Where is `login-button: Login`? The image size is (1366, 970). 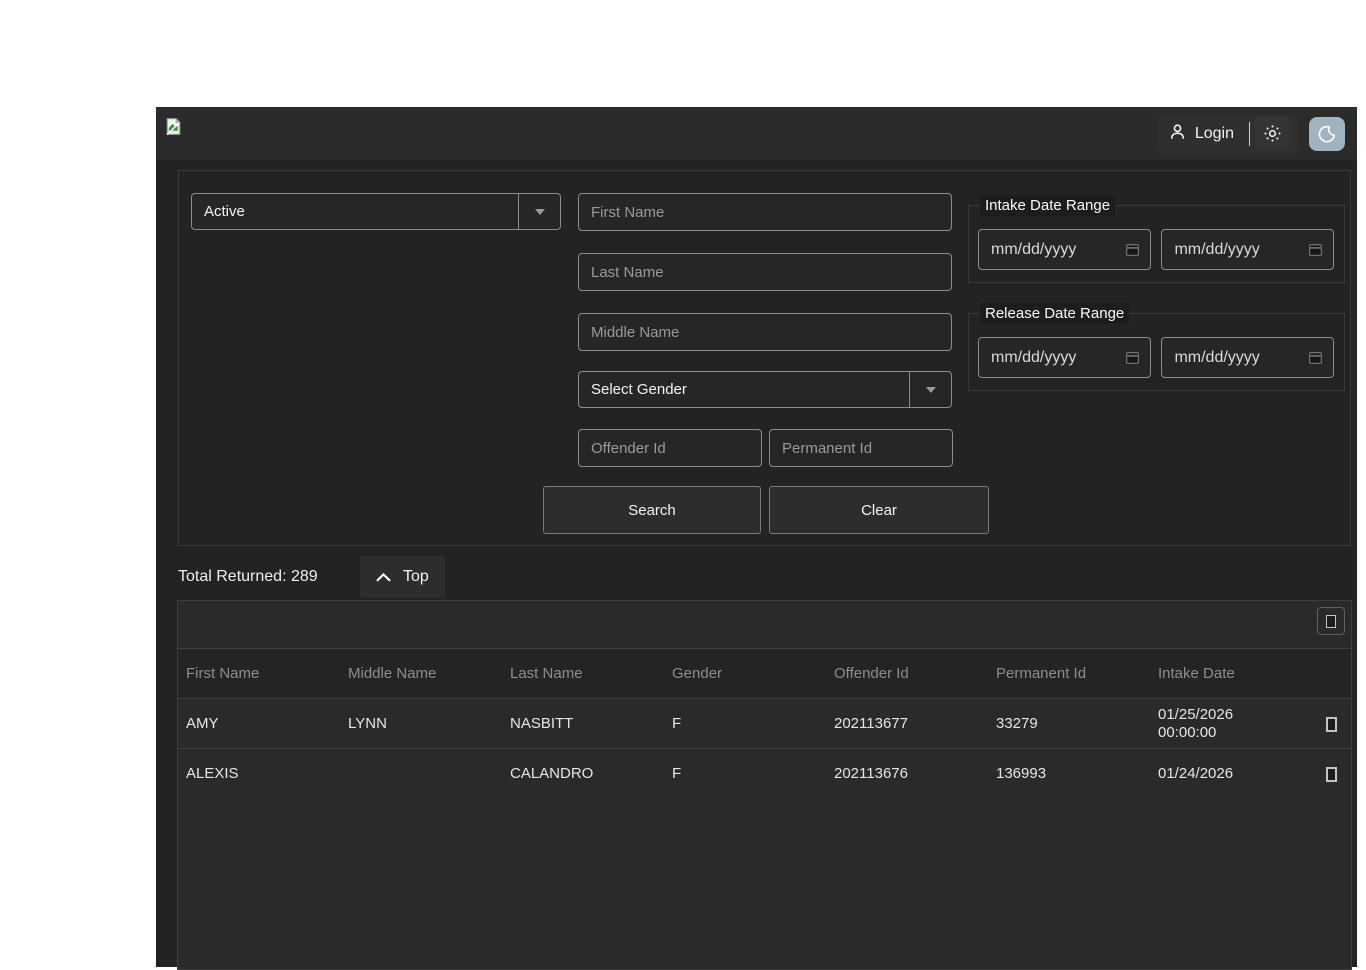
login-button: Login is located at coordinates (1227, 133).